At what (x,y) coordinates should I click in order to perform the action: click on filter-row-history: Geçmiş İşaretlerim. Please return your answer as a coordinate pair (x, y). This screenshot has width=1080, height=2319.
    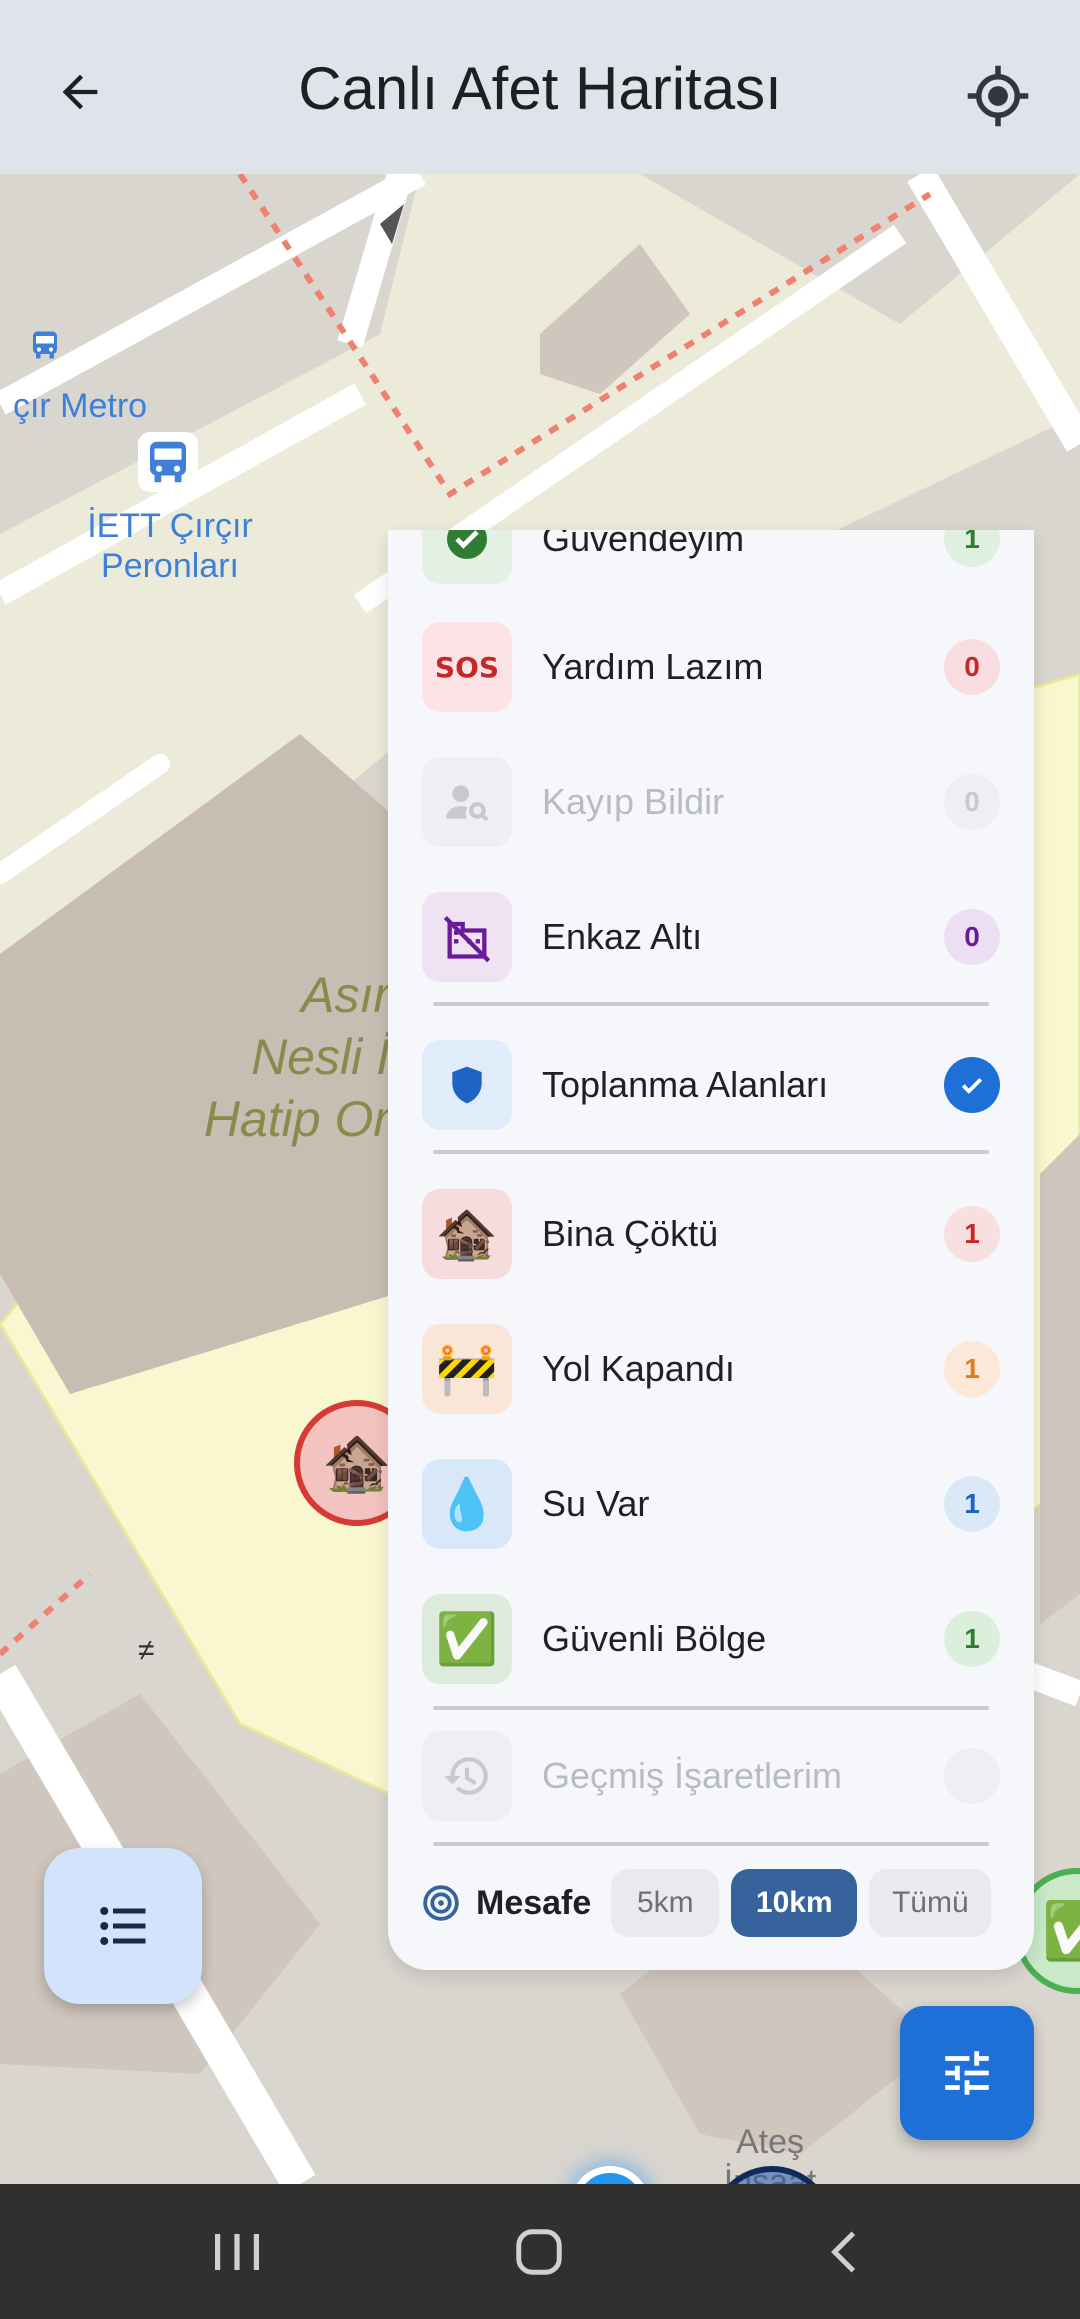
    Looking at the image, I should click on (711, 1776).